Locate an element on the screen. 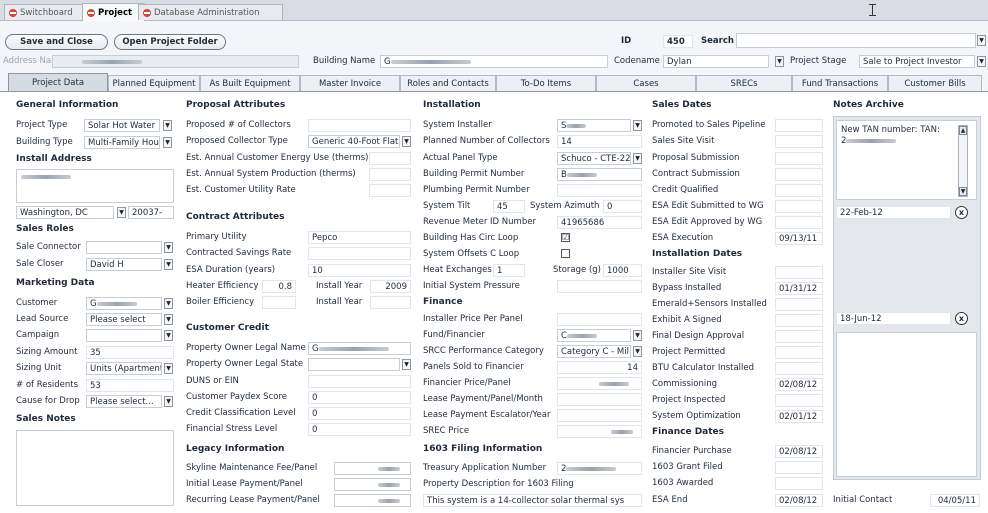  offsets-c-loop-checkbox is located at coordinates (565, 253).